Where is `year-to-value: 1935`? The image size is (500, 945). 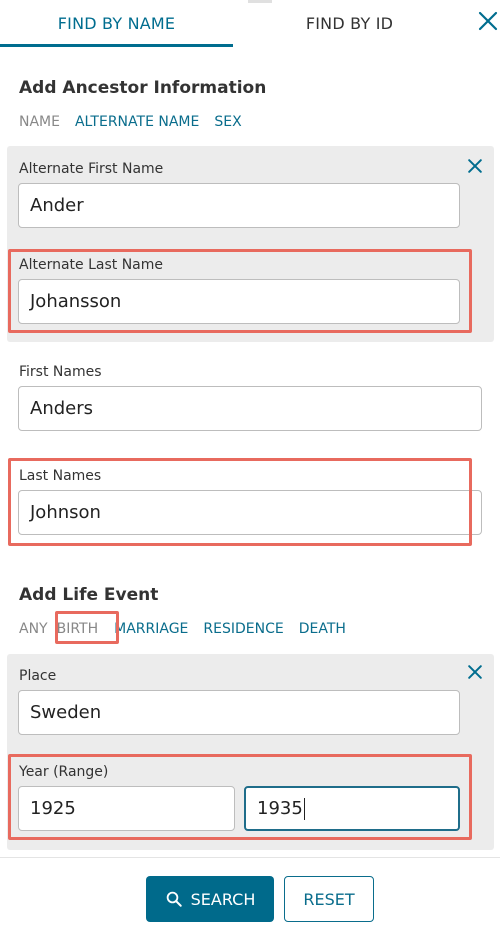
year-to-value: 1935 is located at coordinates (280, 808).